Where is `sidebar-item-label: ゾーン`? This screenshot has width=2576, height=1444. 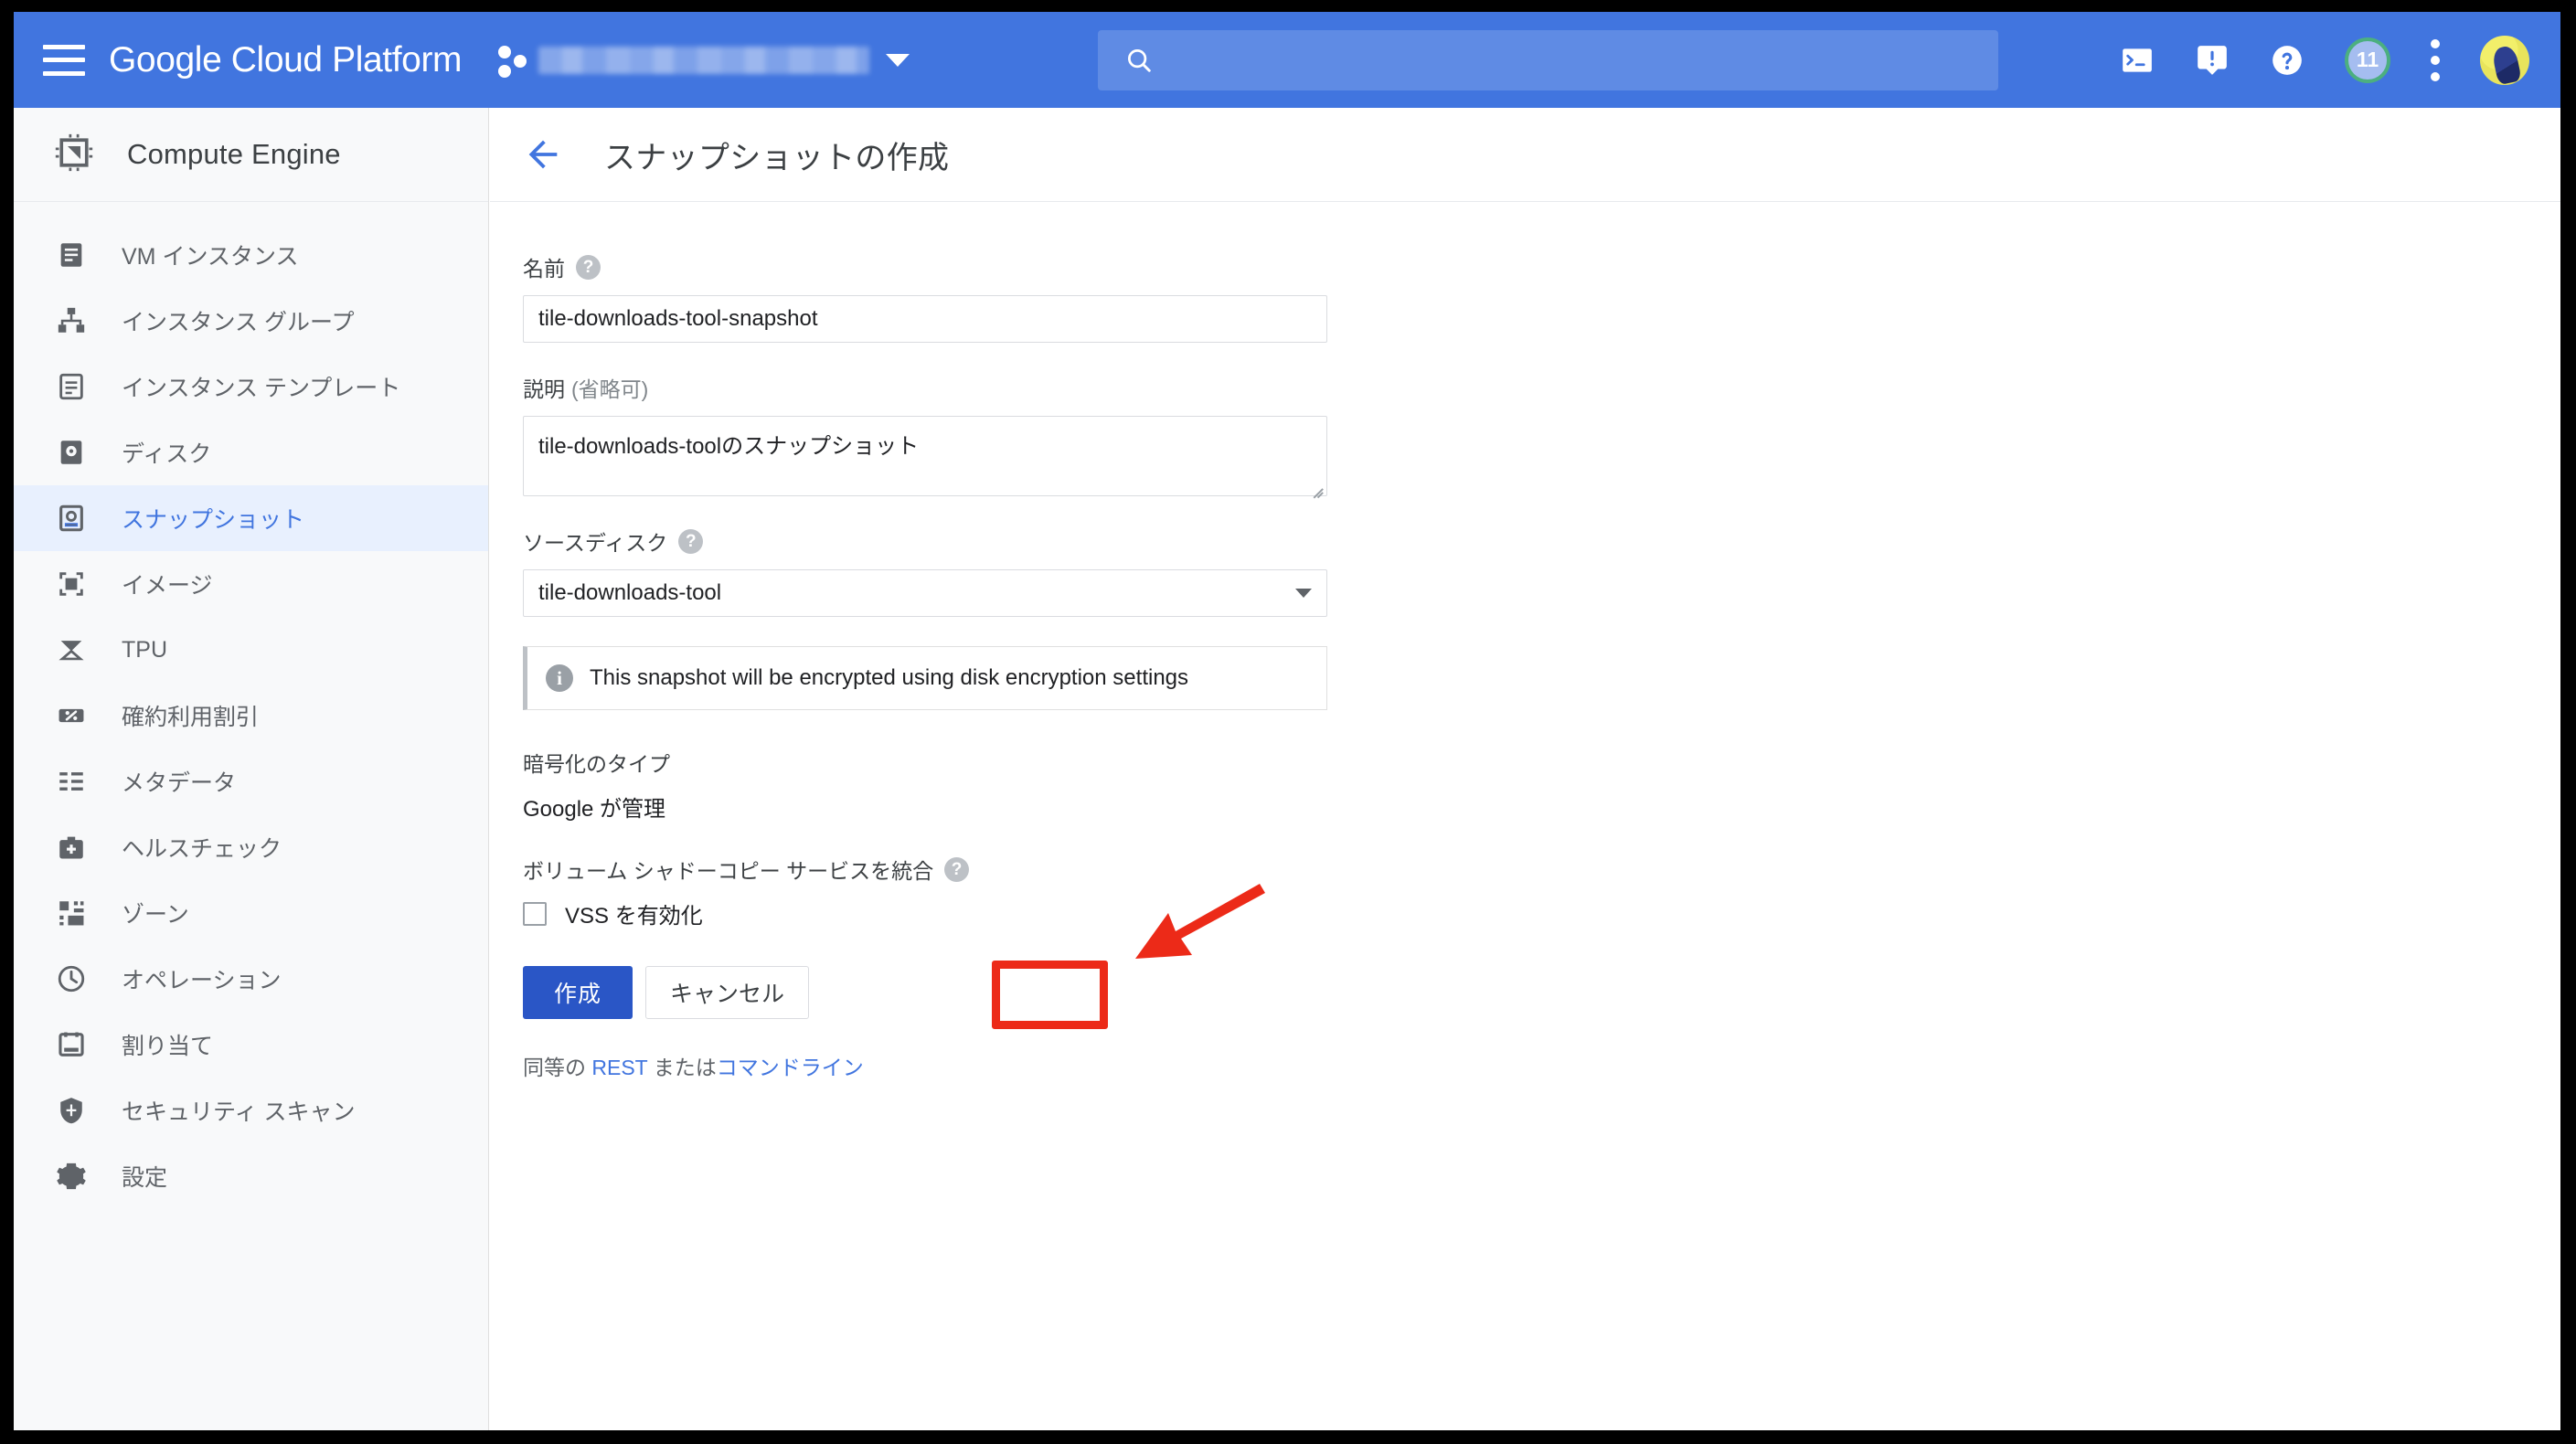
sidebar-item-label: ゾーン is located at coordinates (155, 915).